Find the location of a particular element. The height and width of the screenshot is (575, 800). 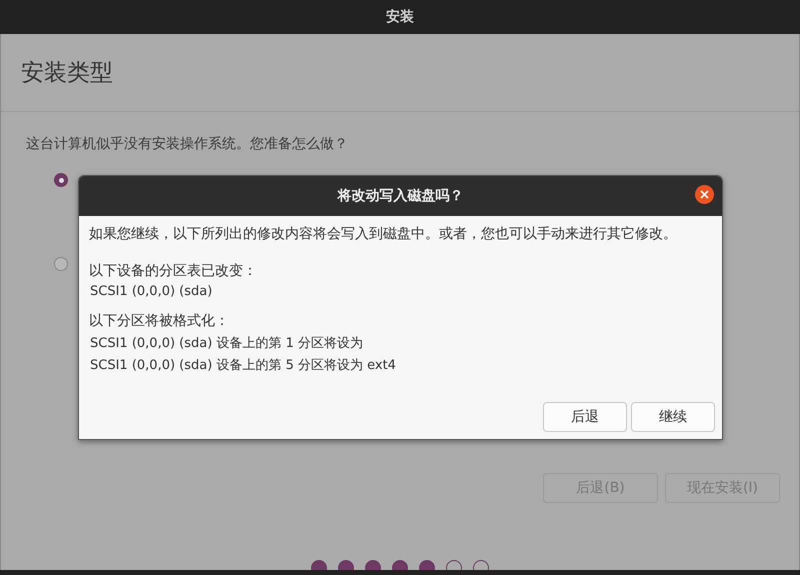

change-item: SCSI1 (0,0,0) (sda) 设备上的第 1 分区将设为 is located at coordinates (226, 343).